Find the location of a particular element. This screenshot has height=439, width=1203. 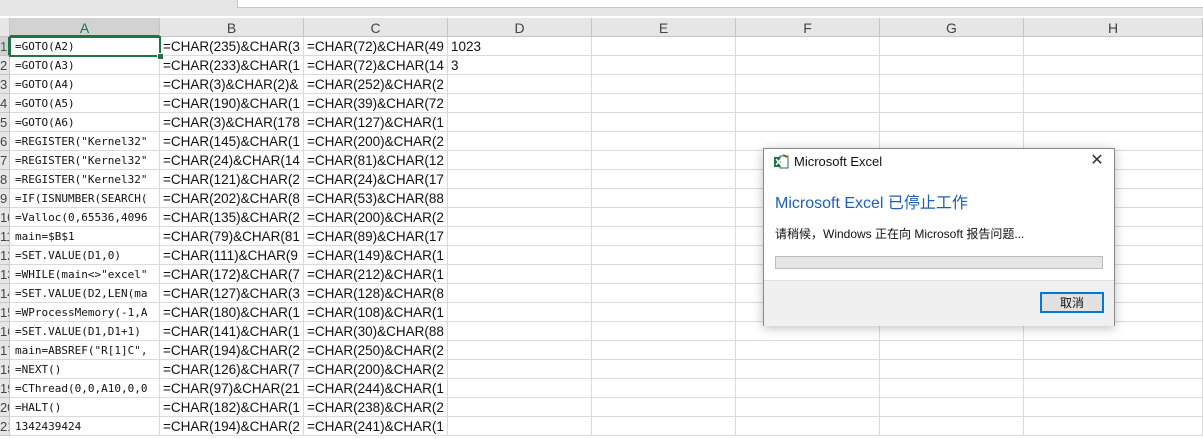

cell-e12 is located at coordinates (664, 255).